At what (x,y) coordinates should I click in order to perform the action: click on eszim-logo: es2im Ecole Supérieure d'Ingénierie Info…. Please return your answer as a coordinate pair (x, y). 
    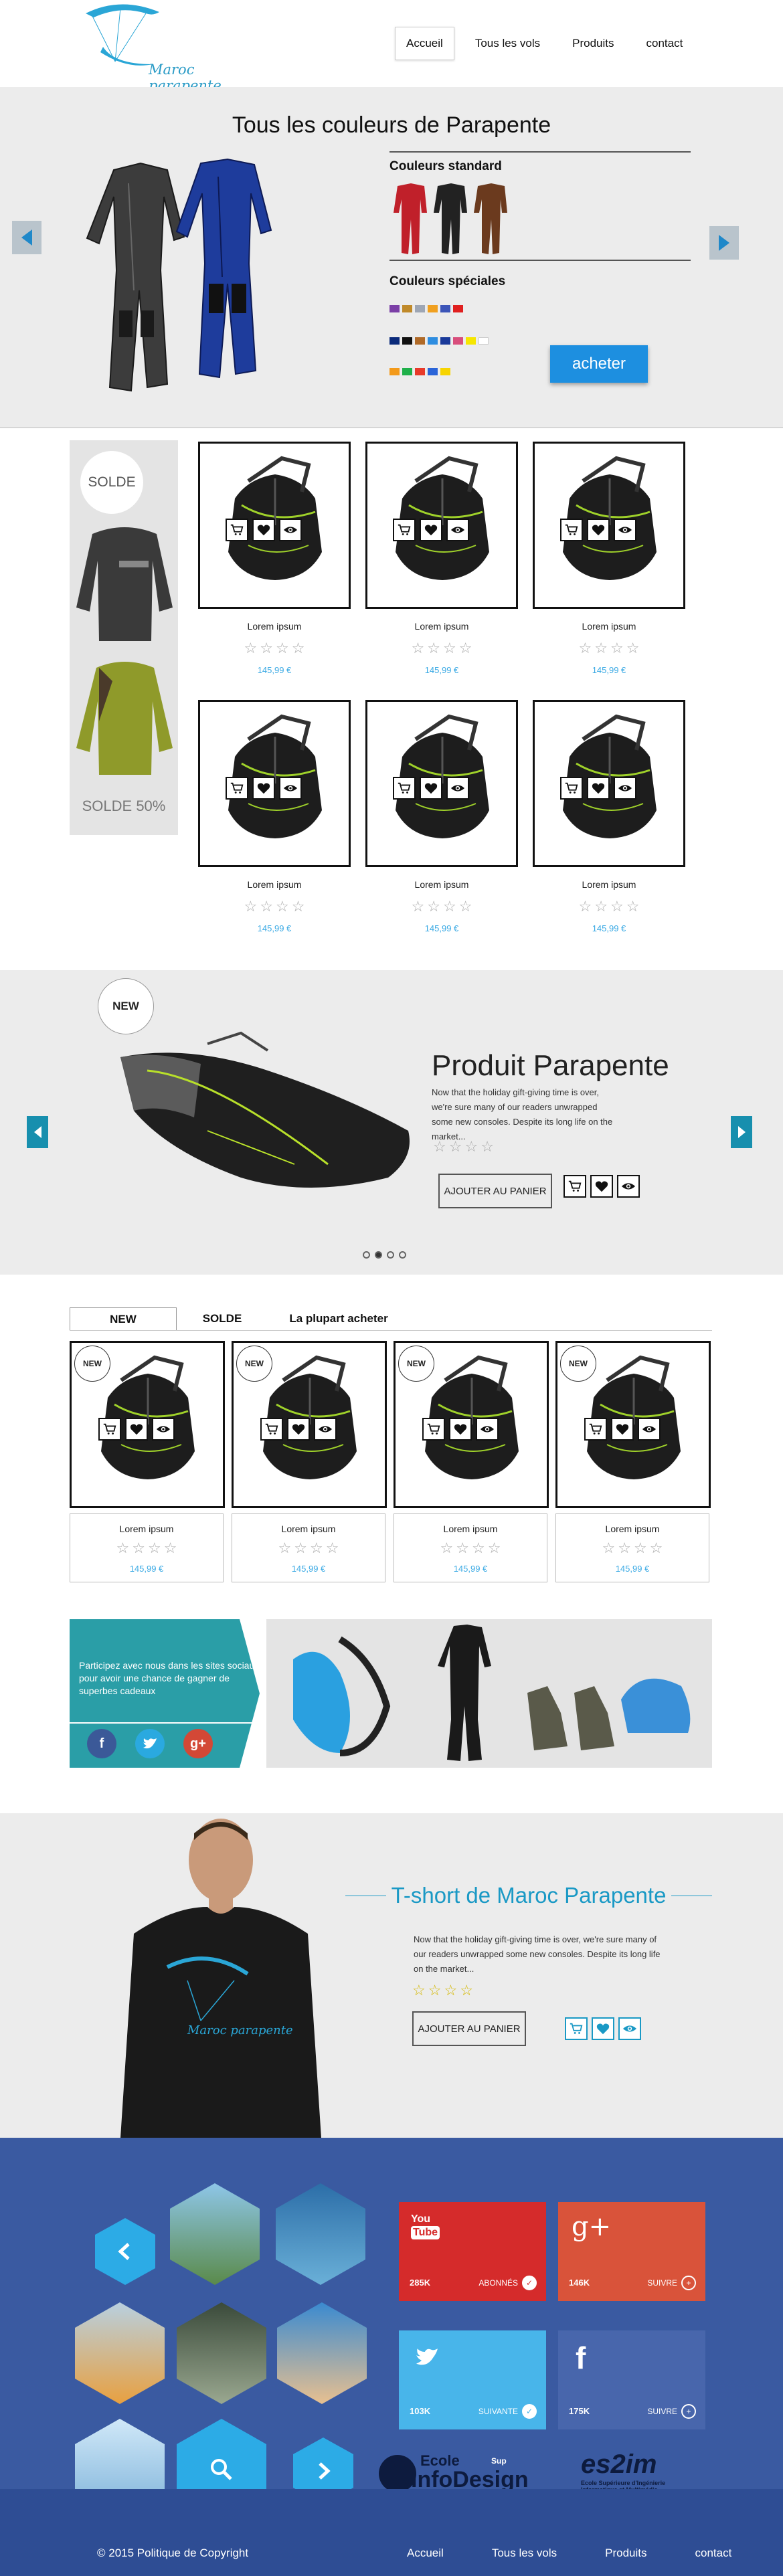
    Looking at the image, I should click on (641, 2471).